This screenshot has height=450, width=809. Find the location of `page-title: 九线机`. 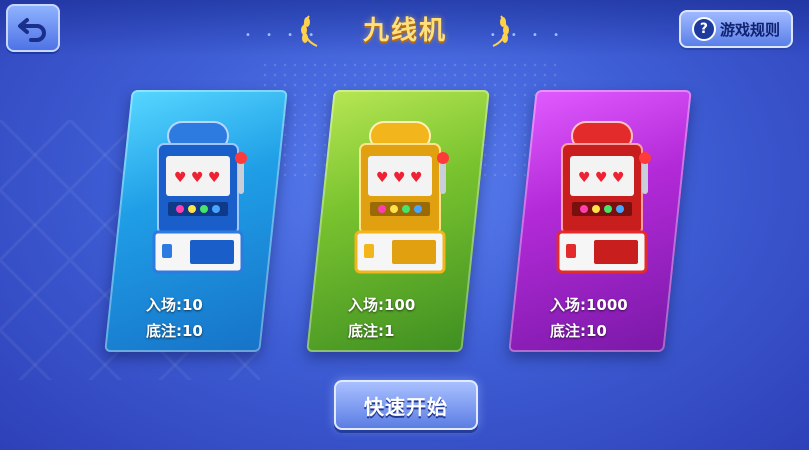

page-title: 九线机 is located at coordinates (404, 30).